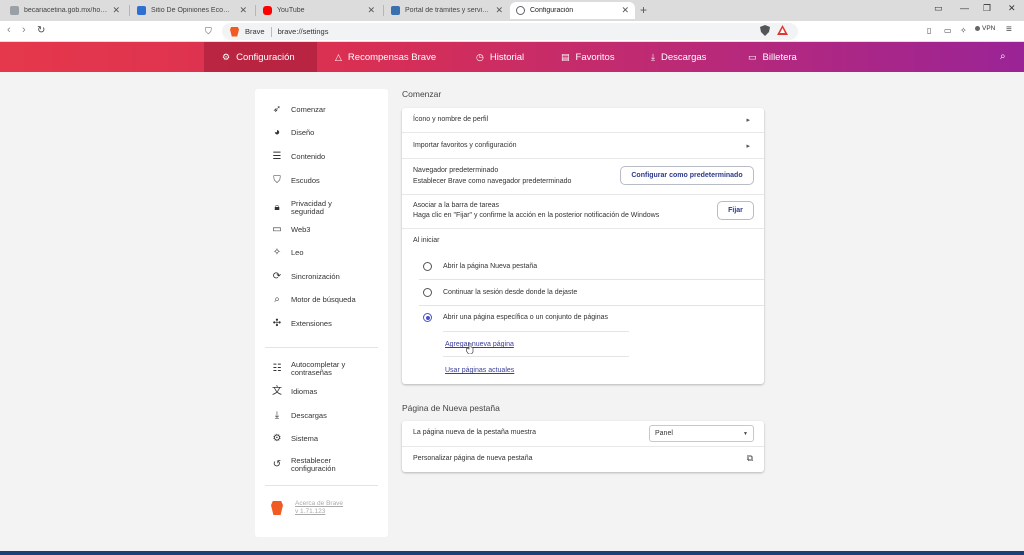 This screenshot has width=1024, height=555. What do you see at coordinates (427, 266) in the screenshot?
I see `startup-radio-new-tab` at bounding box center [427, 266].